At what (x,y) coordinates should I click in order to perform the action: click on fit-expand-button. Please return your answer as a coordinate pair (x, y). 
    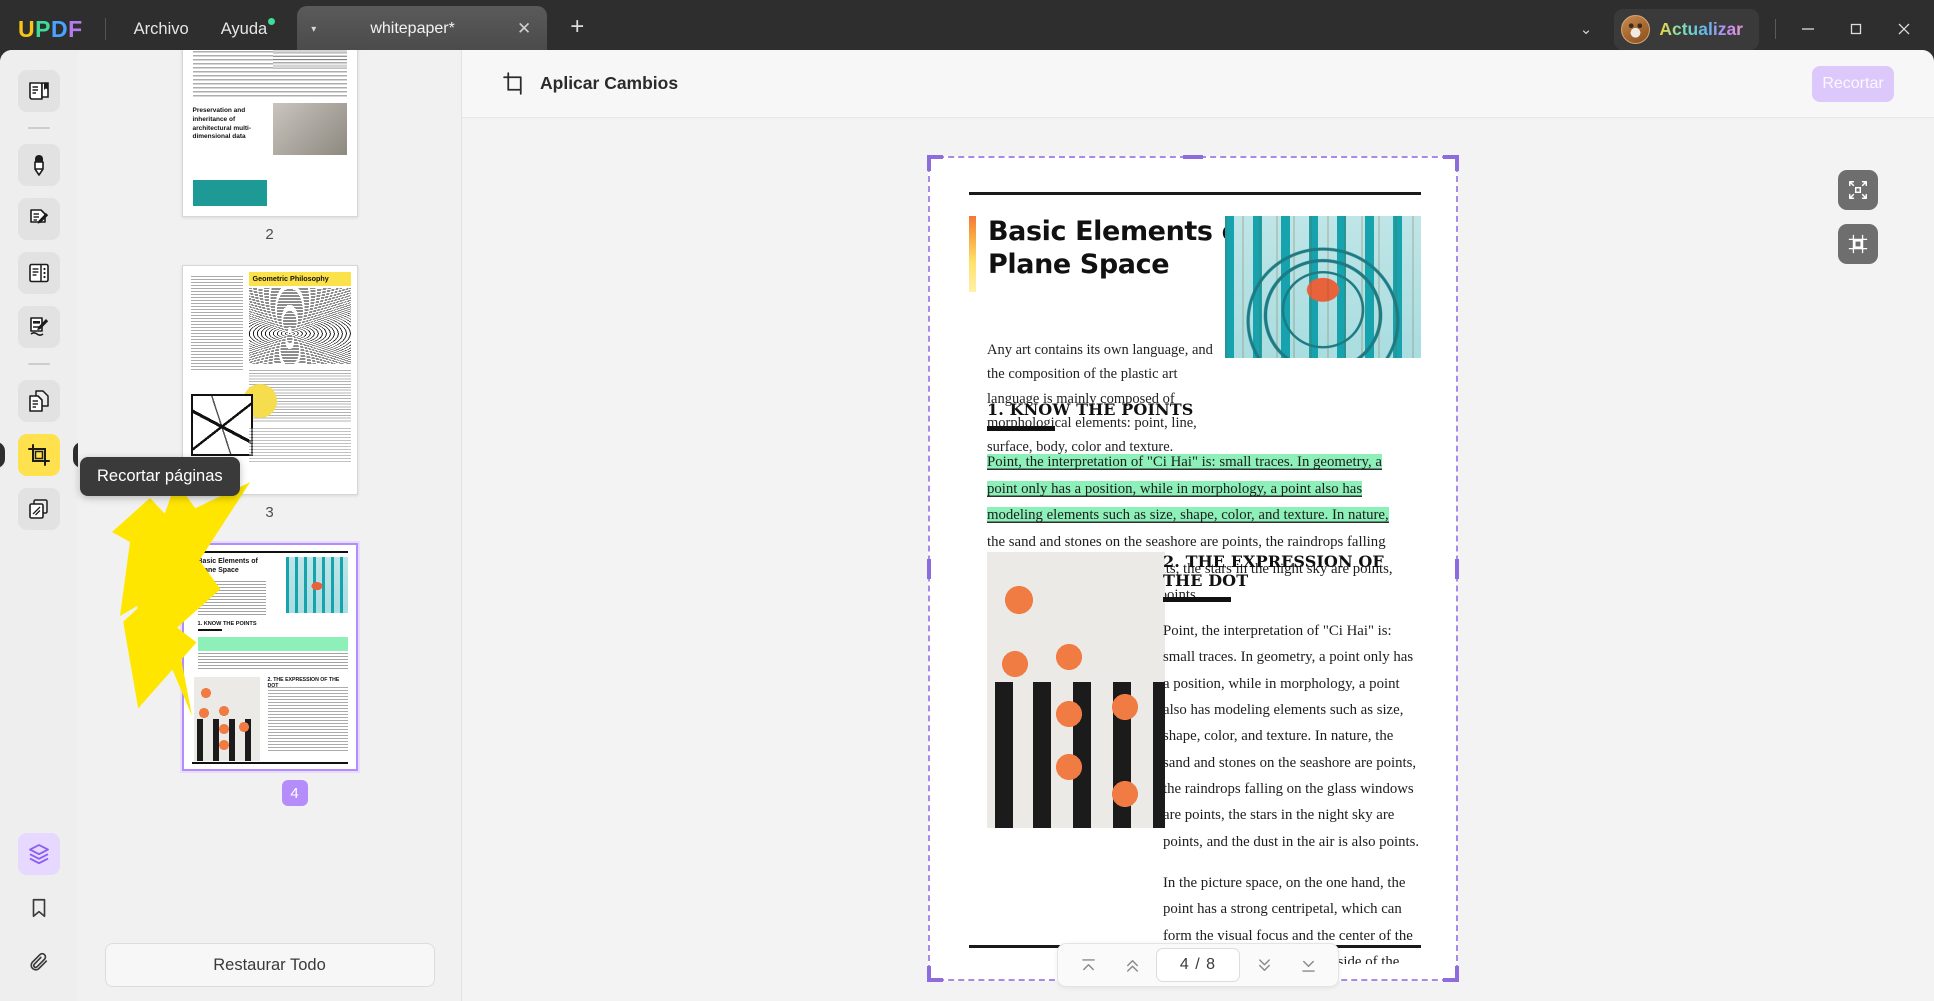
    Looking at the image, I should click on (1858, 190).